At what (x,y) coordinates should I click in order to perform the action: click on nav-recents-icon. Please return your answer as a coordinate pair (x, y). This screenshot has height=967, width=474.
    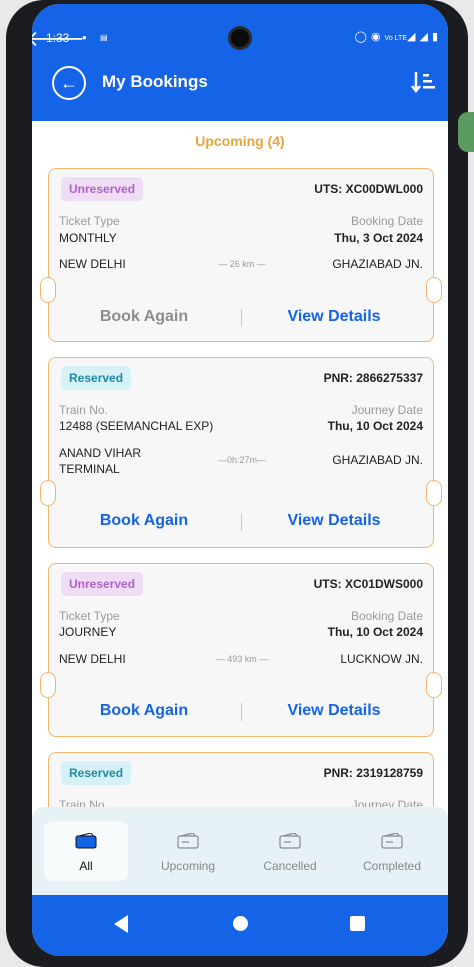
    Looking at the image, I should click on (357, 923).